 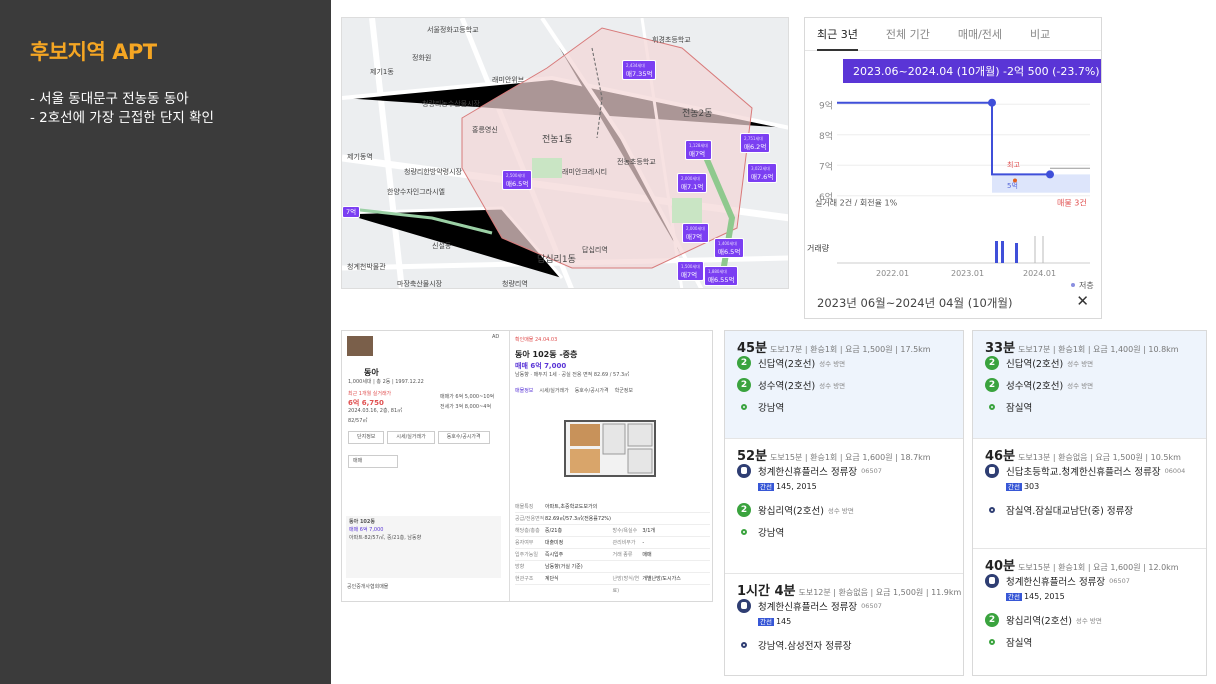 What do you see at coordinates (1035, 386) in the screenshot?
I see `stop-name: 성수역(2호선)` at bounding box center [1035, 386].